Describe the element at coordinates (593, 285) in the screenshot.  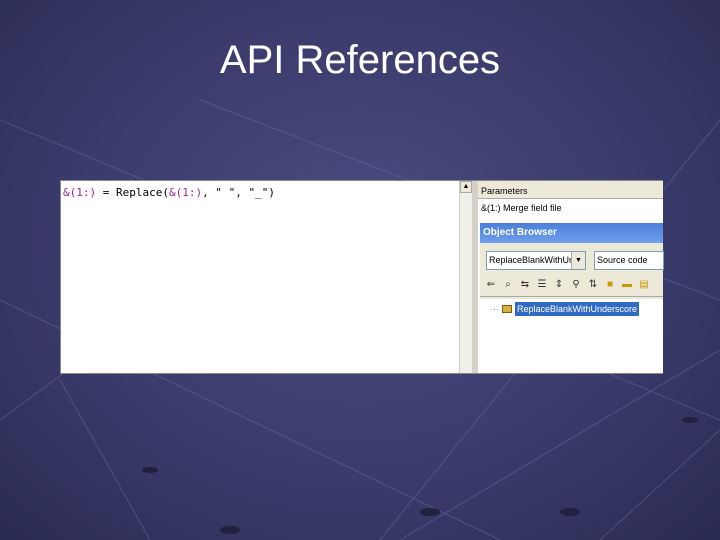
I see `sort-icon: ⇅` at that location.